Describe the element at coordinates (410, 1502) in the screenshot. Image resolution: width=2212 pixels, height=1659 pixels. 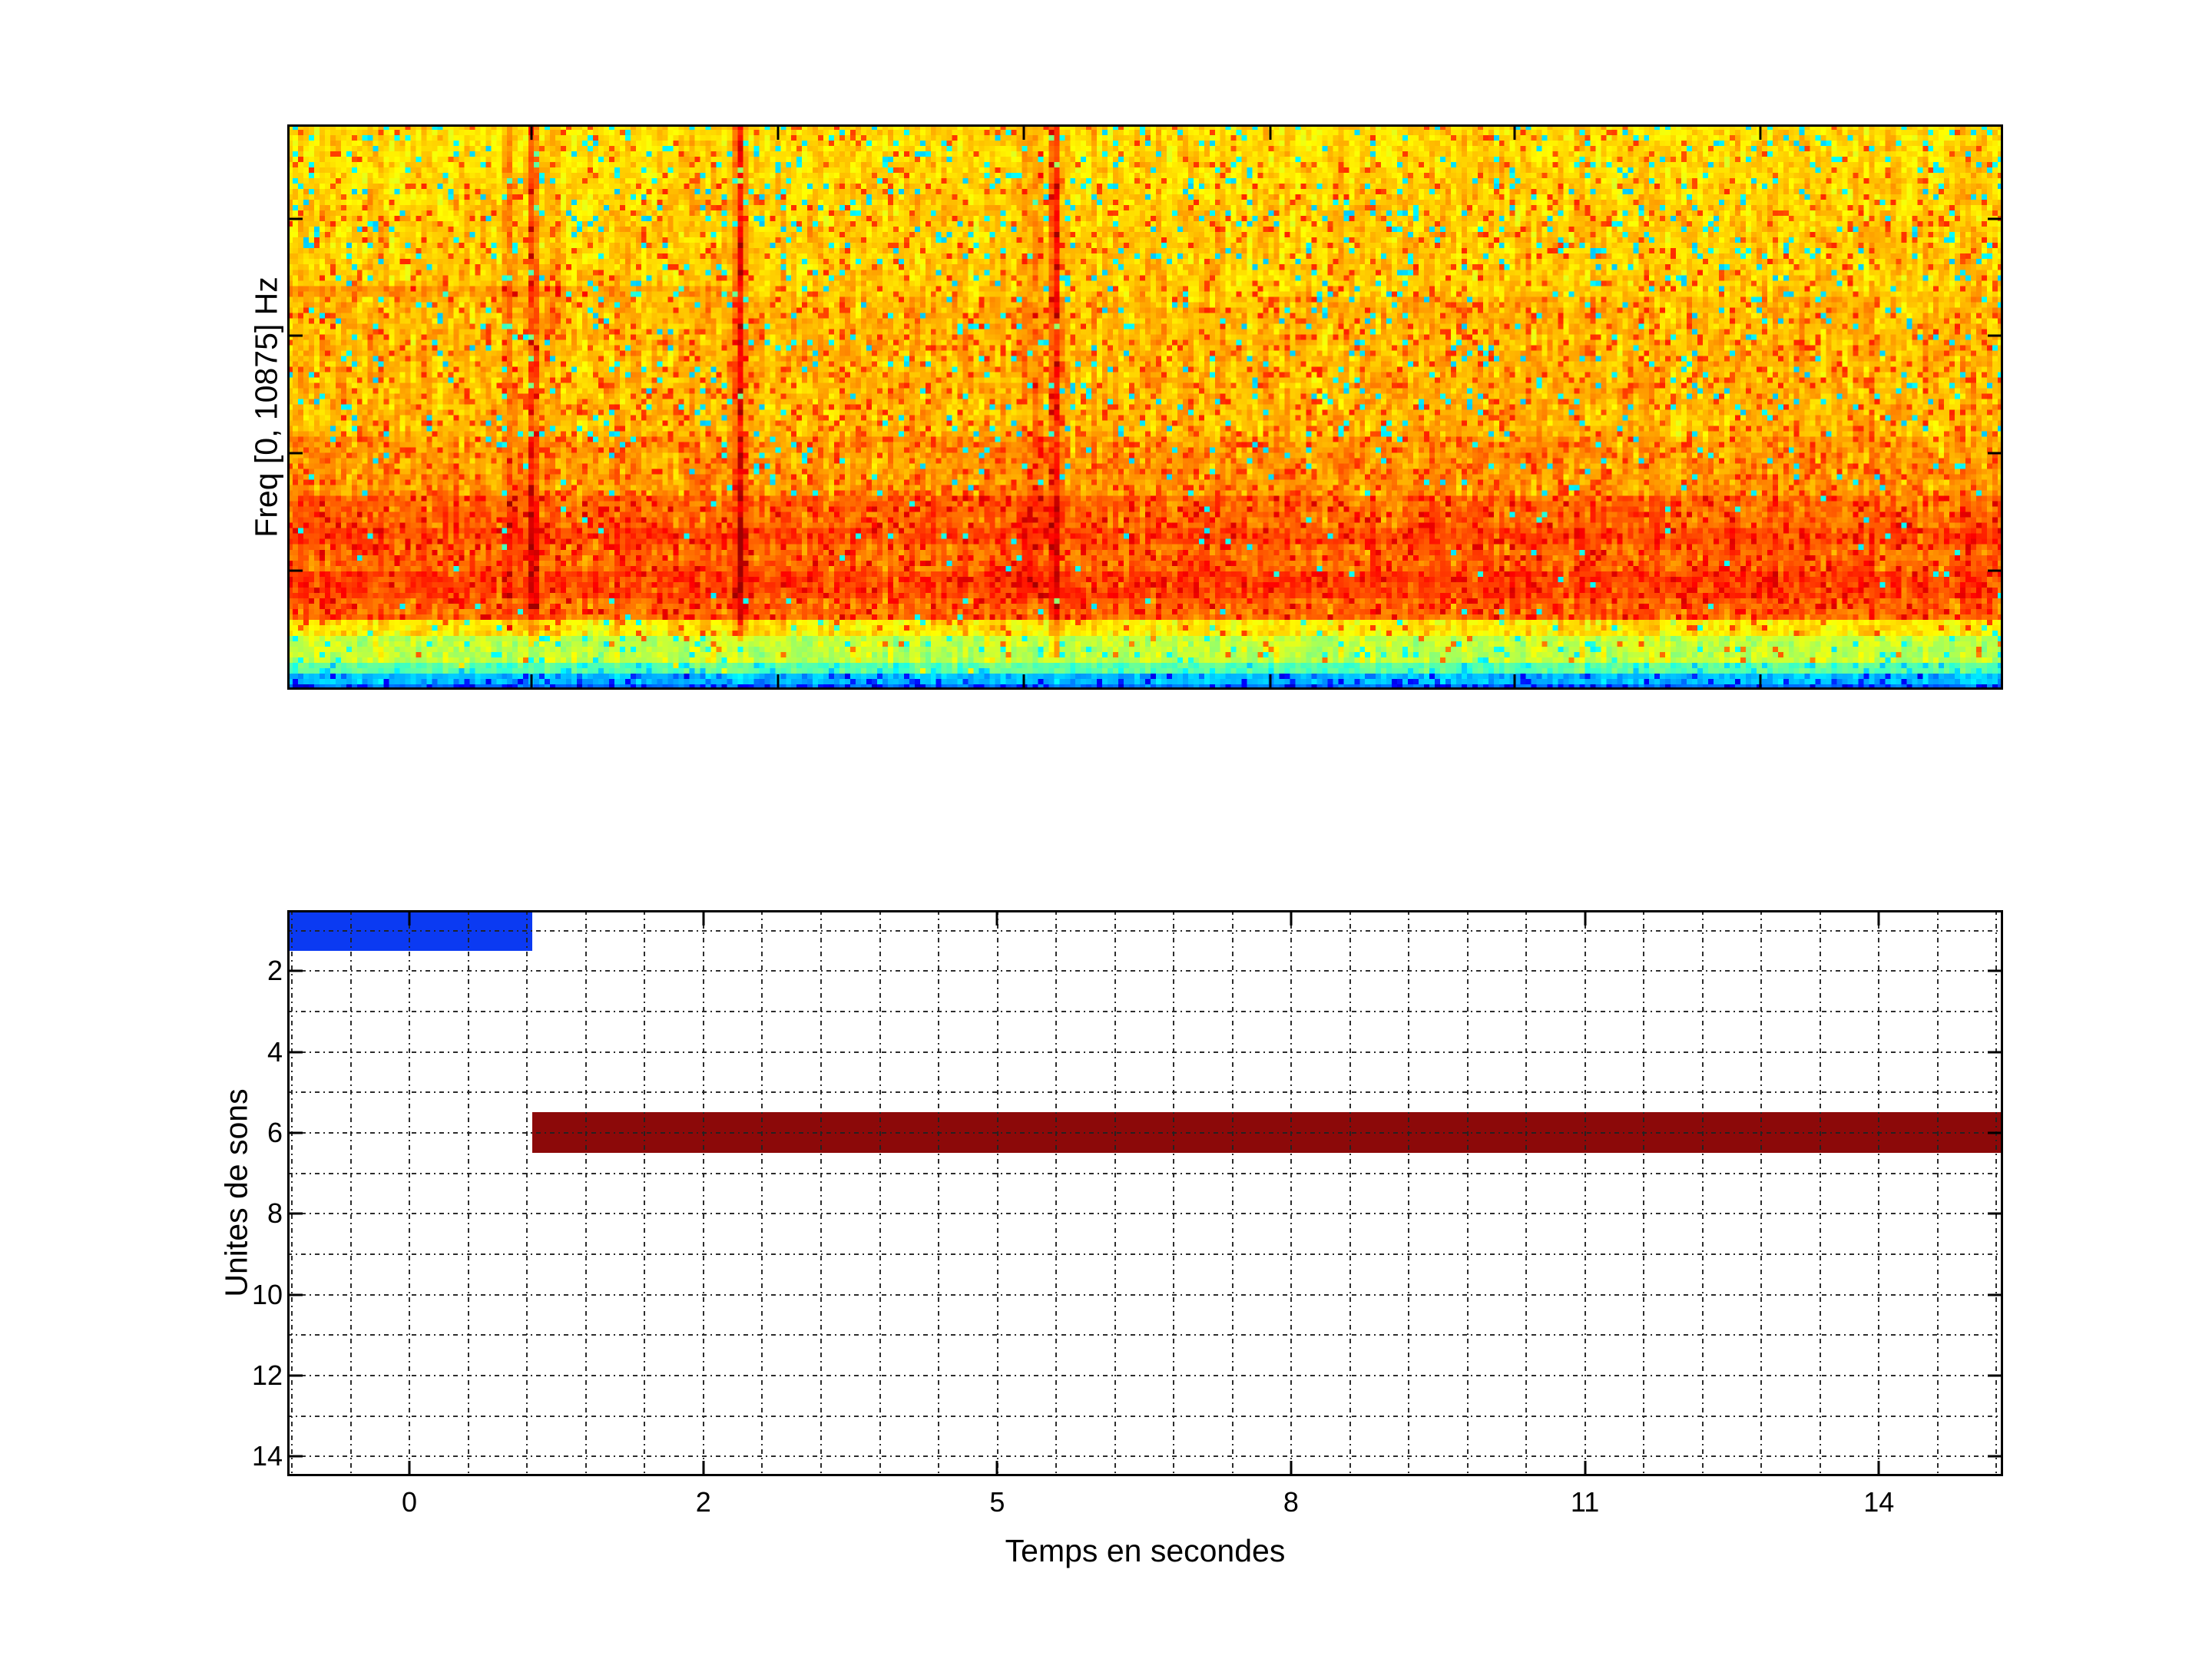
I see `x-tick-label: 0` at that location.